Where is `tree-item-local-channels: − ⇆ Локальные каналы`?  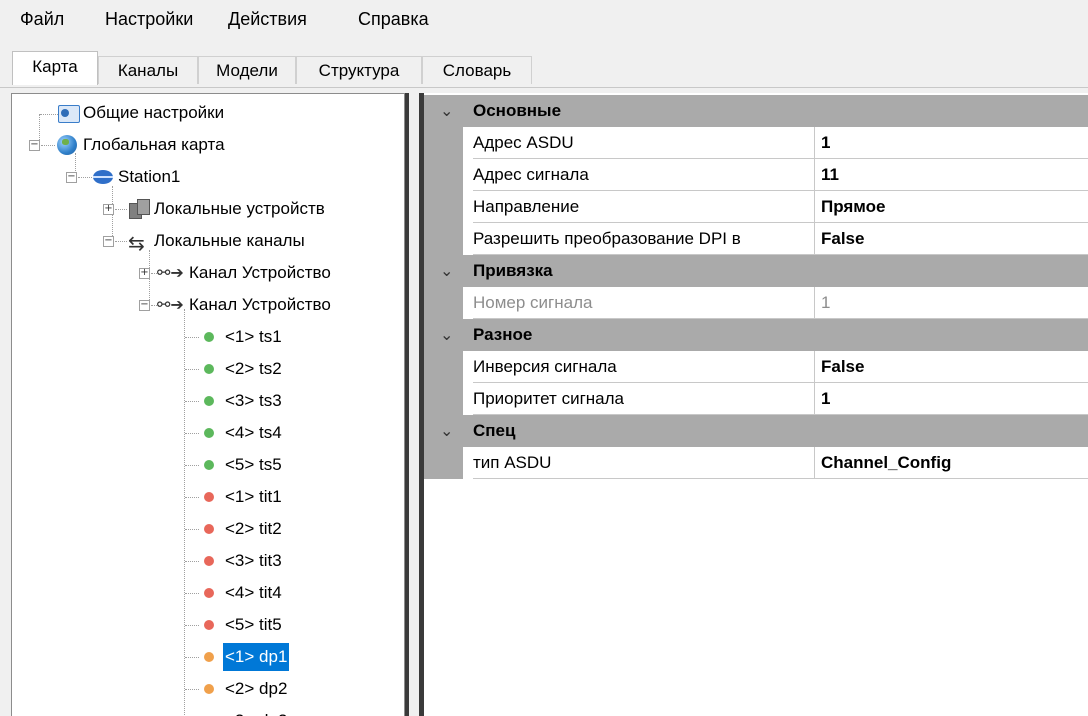 tree-item-local-channels: − ⇆ Локальные каналы is located at coordinates (208, 241).